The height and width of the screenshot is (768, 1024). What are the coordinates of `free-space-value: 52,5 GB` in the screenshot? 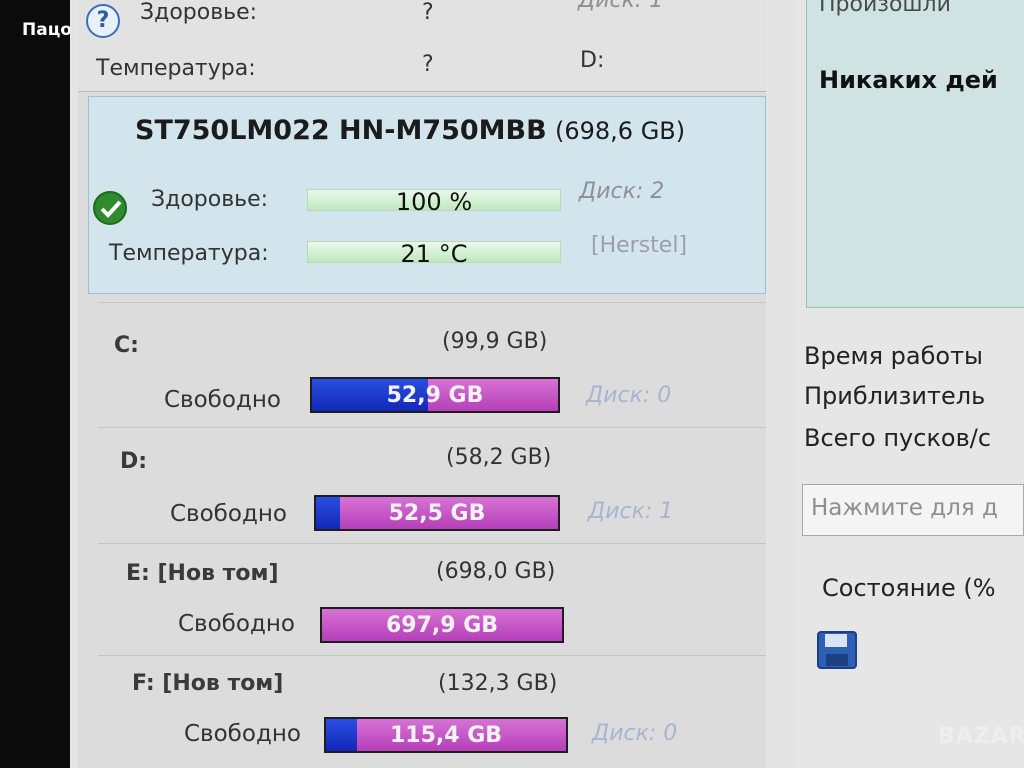 It's located at (437, 513).